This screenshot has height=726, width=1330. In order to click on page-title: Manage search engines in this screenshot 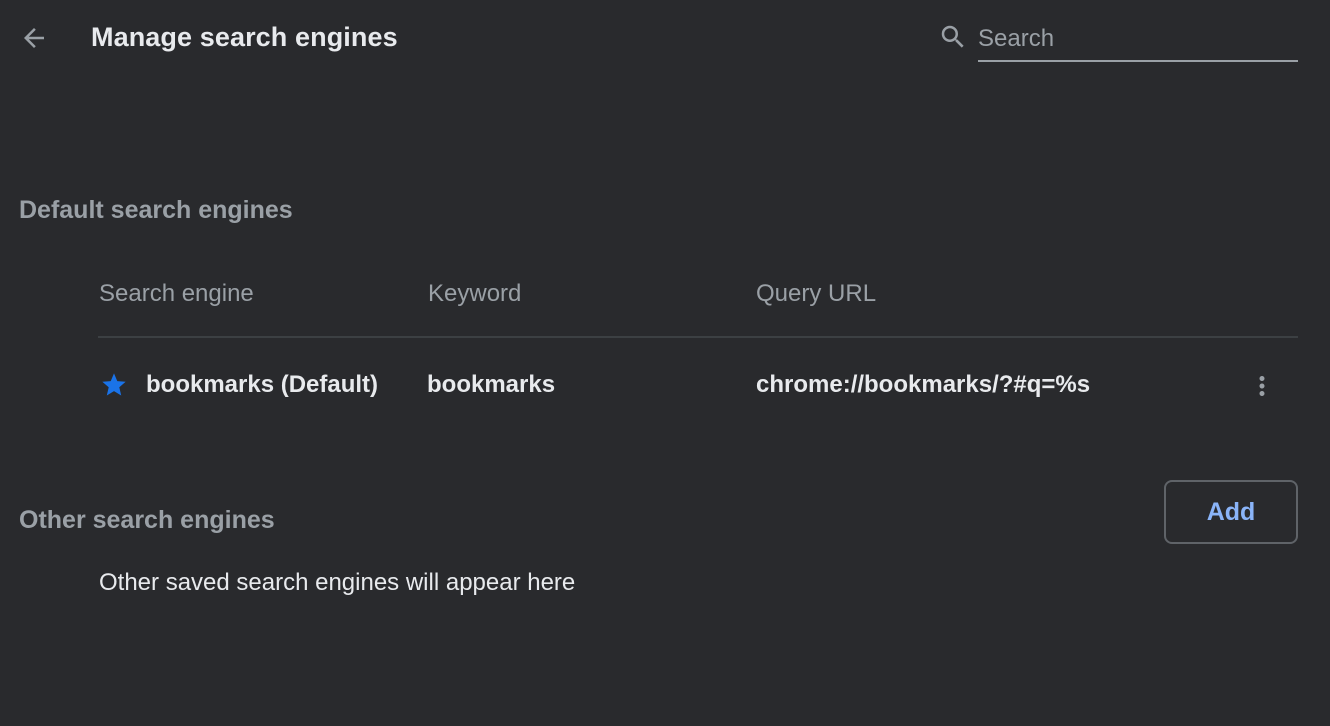, I will do `click(244, 37)`.